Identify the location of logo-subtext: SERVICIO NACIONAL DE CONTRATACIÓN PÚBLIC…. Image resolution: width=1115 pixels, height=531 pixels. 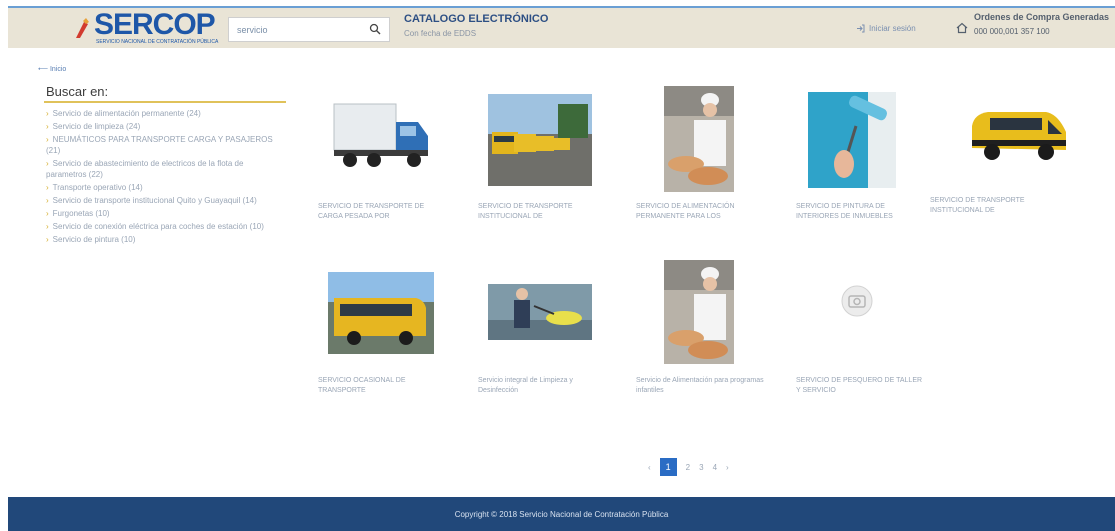
(157, 42).